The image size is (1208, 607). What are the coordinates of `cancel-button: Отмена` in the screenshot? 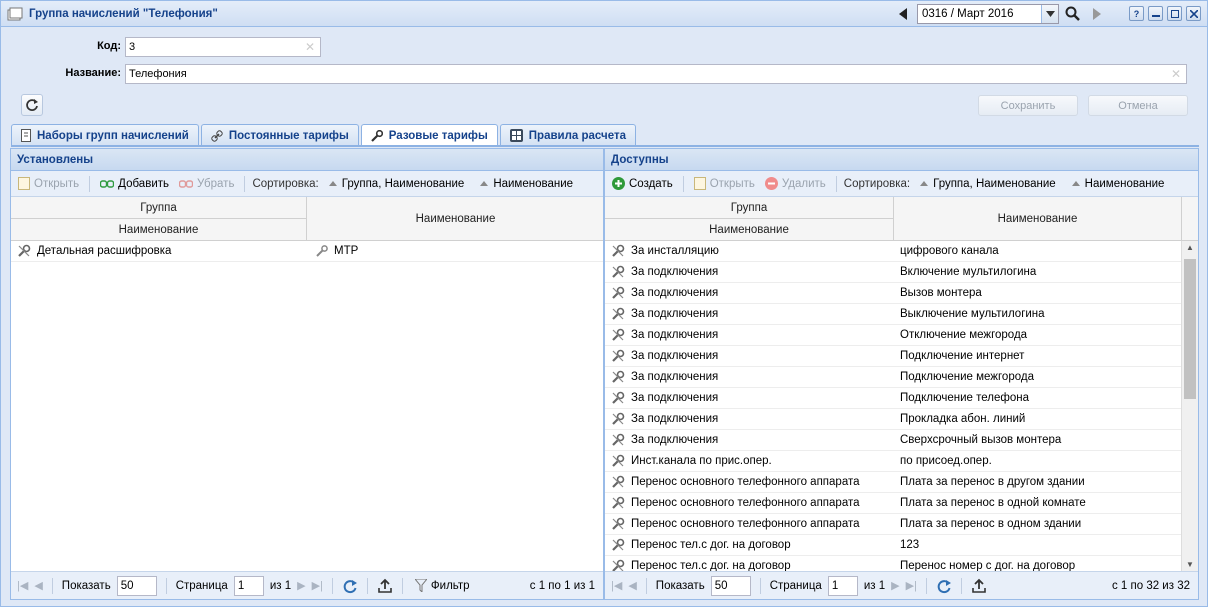 It's located at (1138, 105).